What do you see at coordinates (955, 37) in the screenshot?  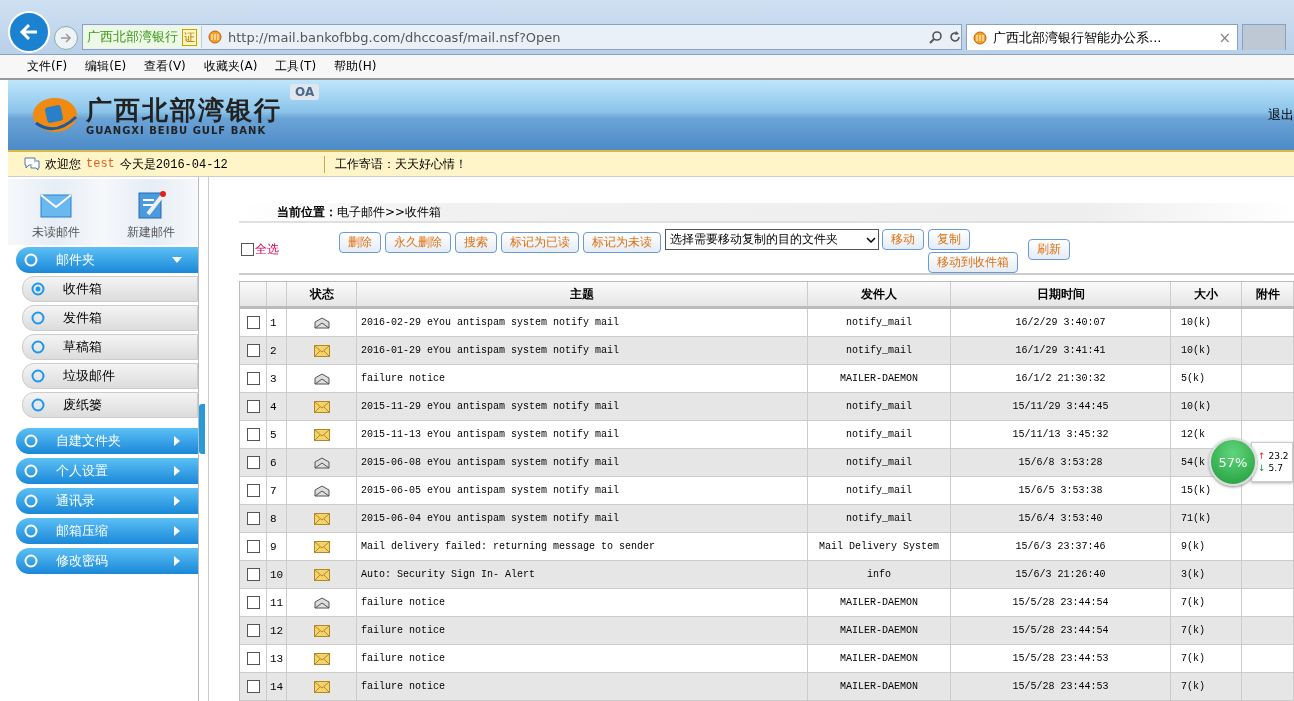 I see `refresh-icon` at bounding box center [955, 37].